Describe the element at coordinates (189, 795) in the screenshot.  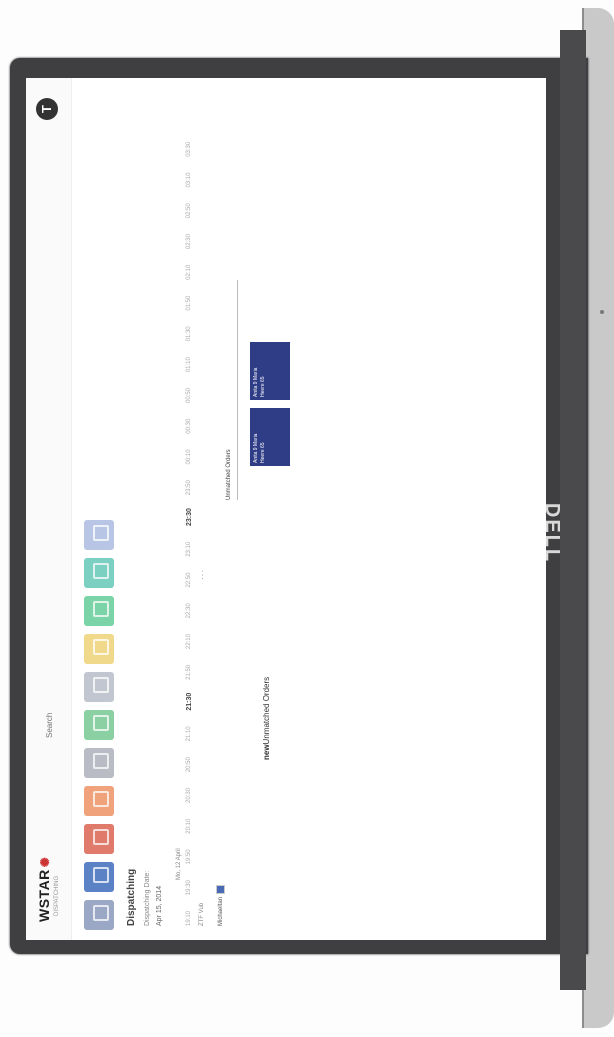
I see `time-tick: 20:30` at that location.